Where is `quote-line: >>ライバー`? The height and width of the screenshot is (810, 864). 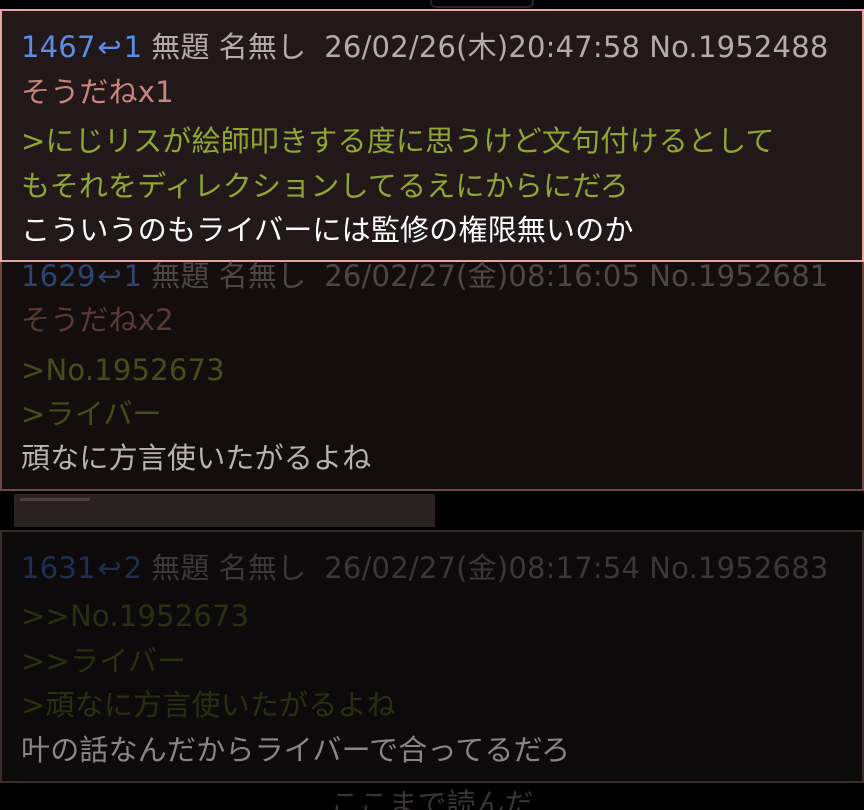
quote-line: >>ライバー is located at coordinates (103, 661).